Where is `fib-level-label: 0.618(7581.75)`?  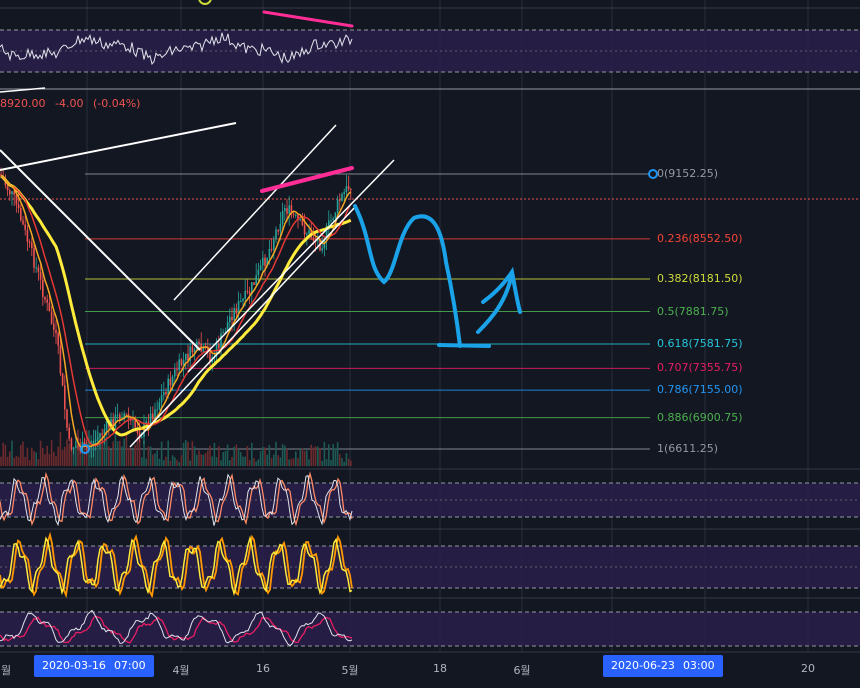 fib-level-label: 0.618(7581.75) is located at coordinates (700, 343).